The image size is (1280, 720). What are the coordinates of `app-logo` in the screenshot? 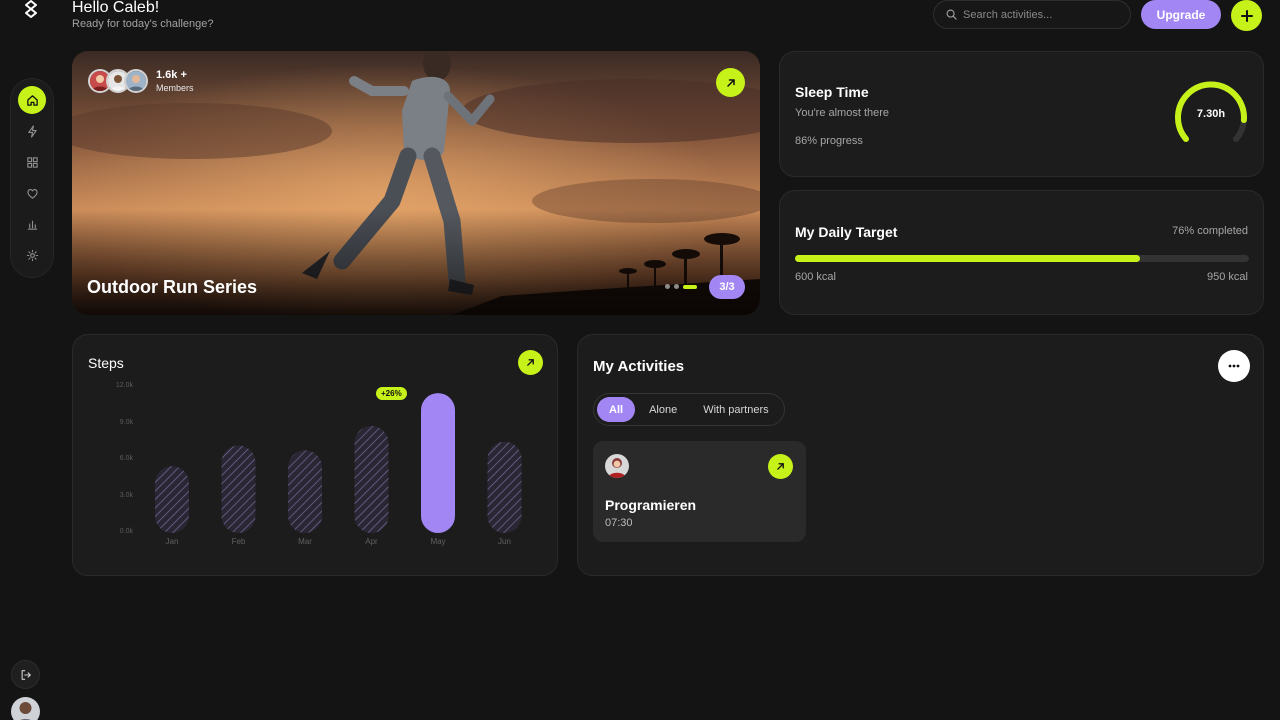 It's located at (31, 9).